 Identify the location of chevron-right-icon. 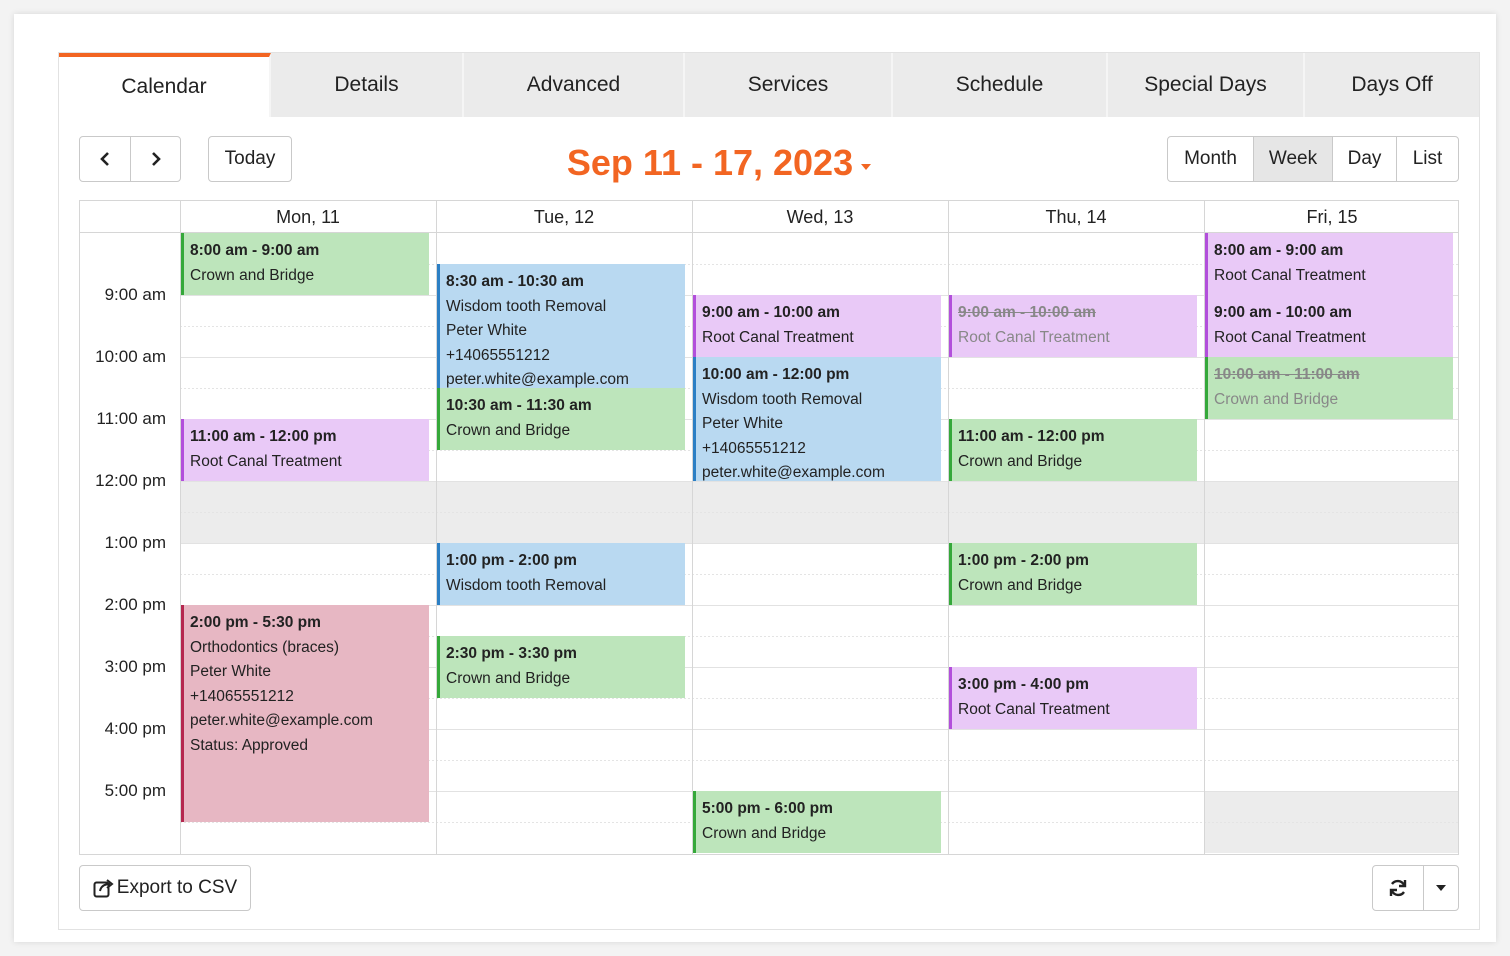
(156, 159).